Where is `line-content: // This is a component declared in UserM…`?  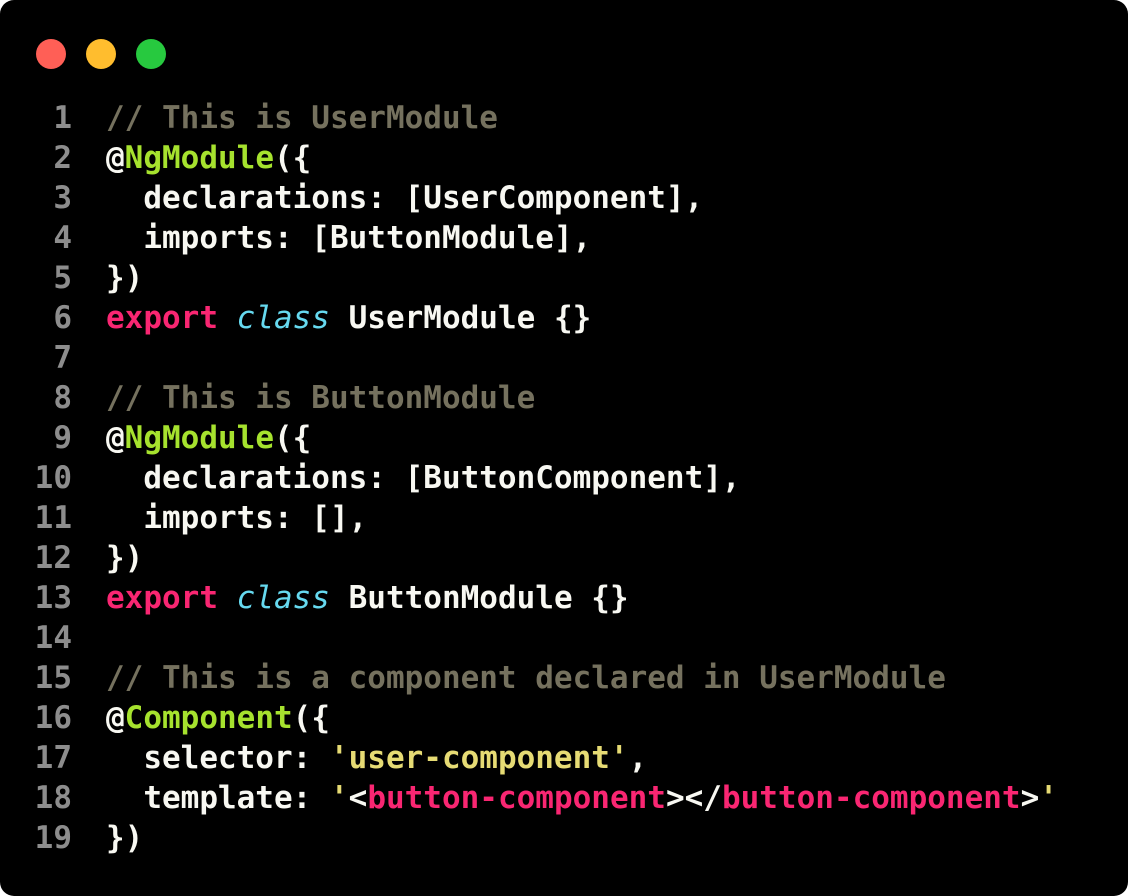 line-content: // This is a component declared in UserM… is located at coordinates (526, 678).